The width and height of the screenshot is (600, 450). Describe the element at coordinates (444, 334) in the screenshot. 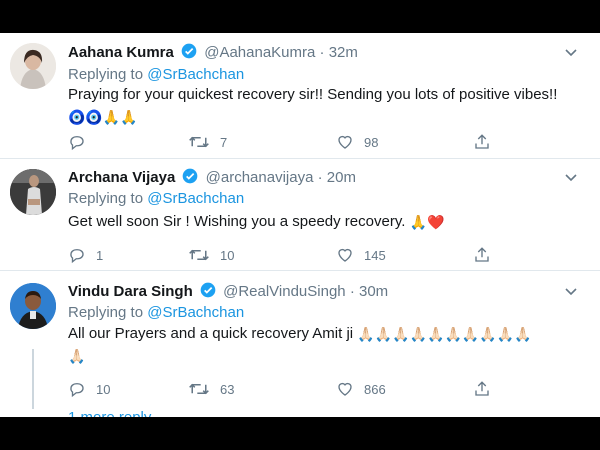

I see `emoji-inline: 🙏🏻🙏🏻🙏🏻🙏🏻🙏🏻🙏🏻🙏🏻🙏🏻🙏🏻🙏🏻` at that location.